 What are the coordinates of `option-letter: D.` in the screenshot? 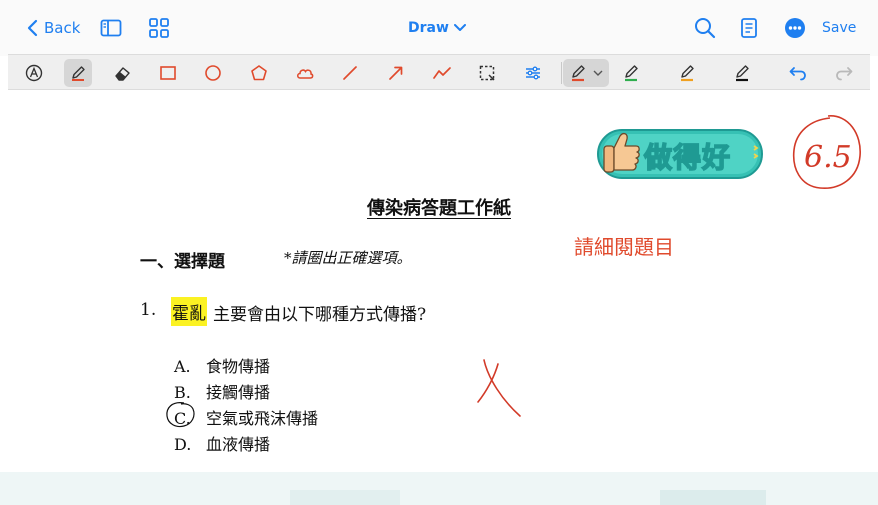 It's located at (183, 444).